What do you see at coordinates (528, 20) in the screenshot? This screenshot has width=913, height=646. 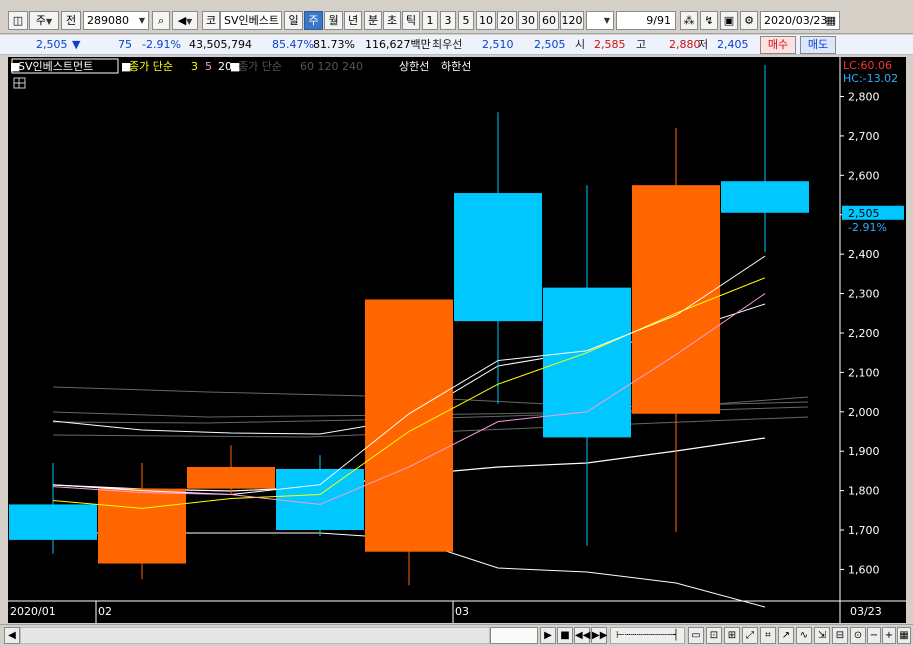 I see `range-button-30: 30` at bounding box center [528, 20].